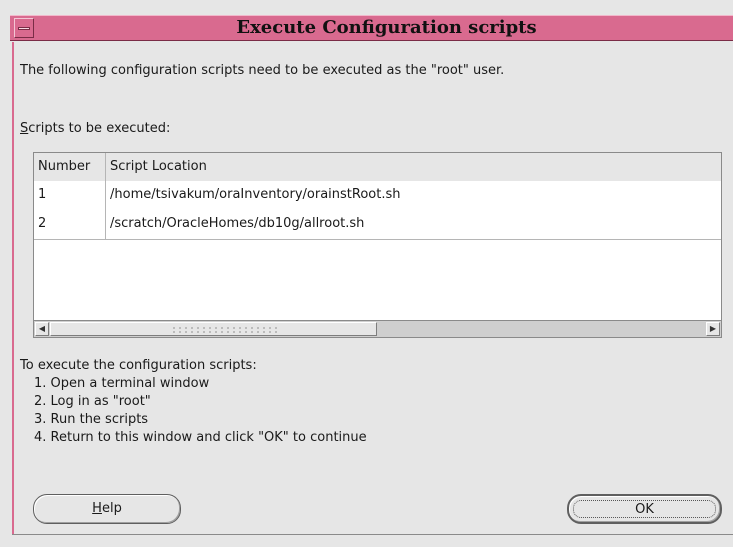 The width and height of the screenshot is (733, 547). I want to click on window-title: Execute Configuration scripts, so click(386, 27).